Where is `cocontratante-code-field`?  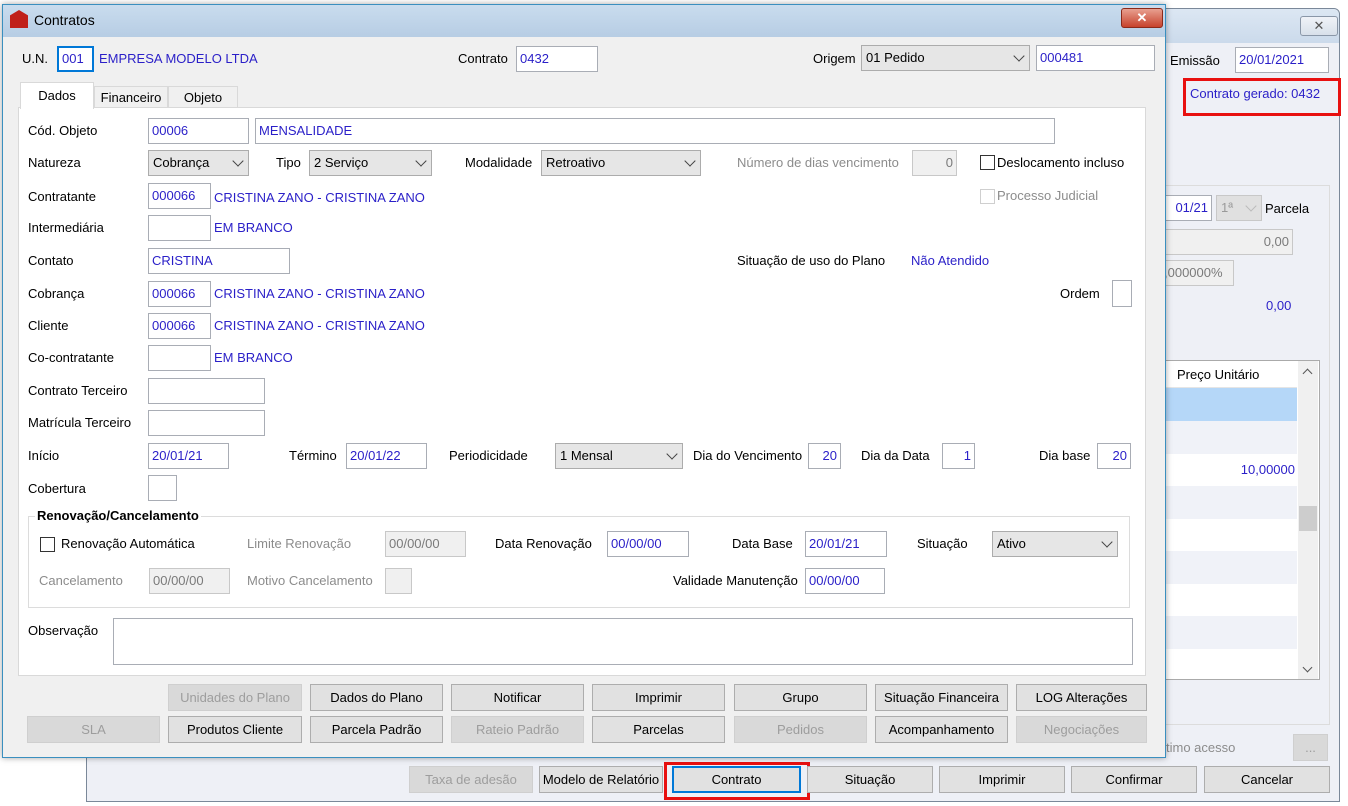
cocontratante-code-field is located at coordinates (179, 358).